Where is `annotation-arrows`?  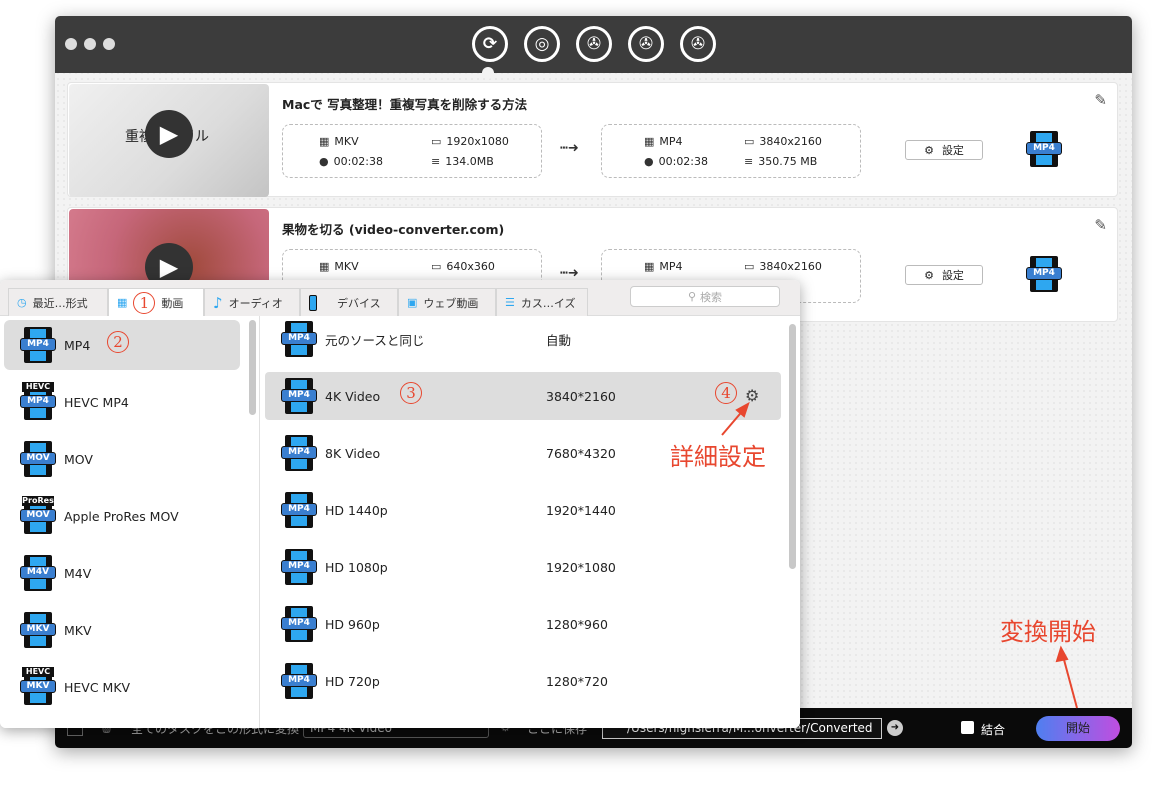 annotation-arrows is located at coordinates (899, 555).